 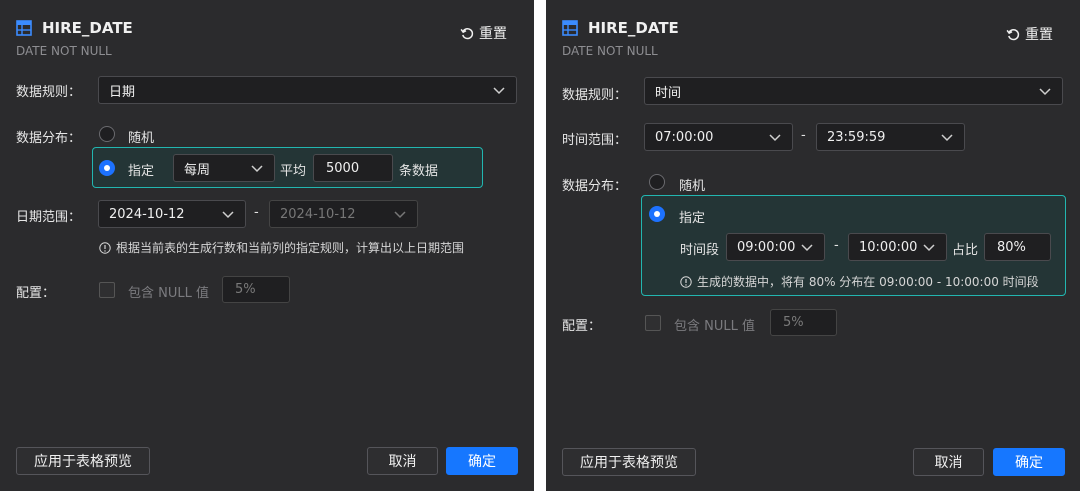 I want to click on average-count-input: 5000, so click(x=353, y=168).